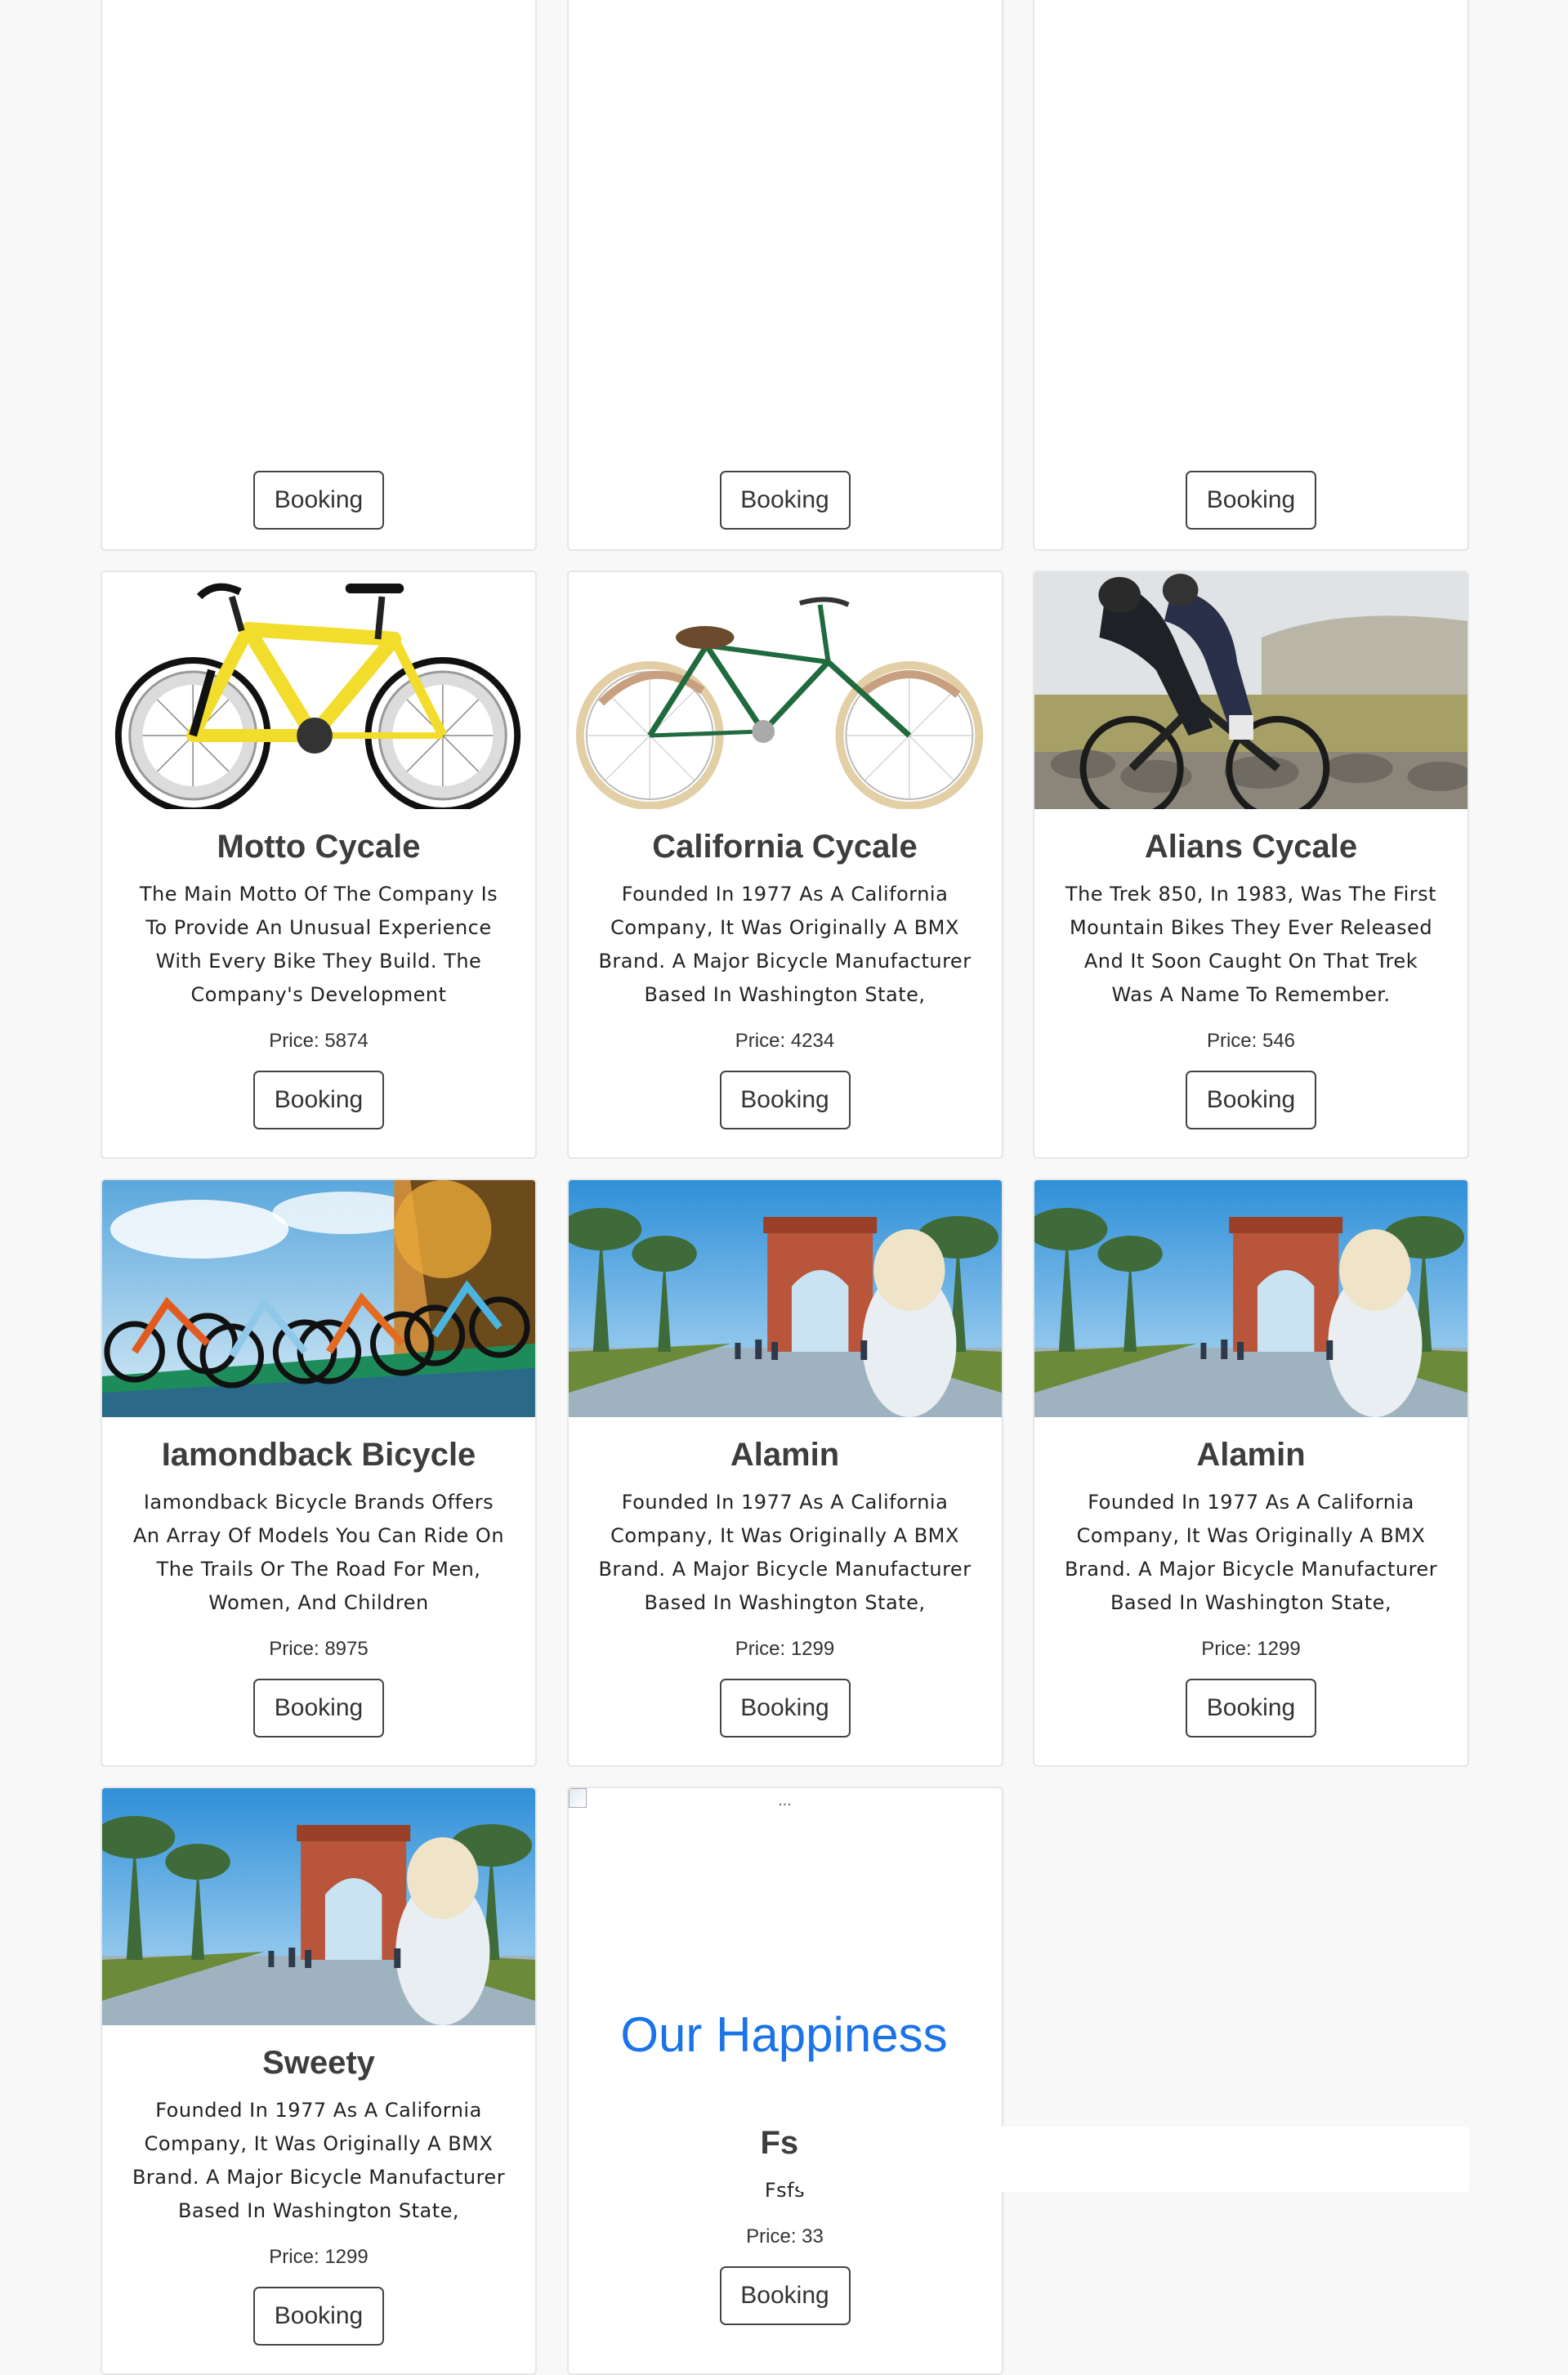 This screenshot has height=2375, width=1568. Describe the element at coordinates (785, 690) in the screenshot. I see `green-city-bike-image` at that location.